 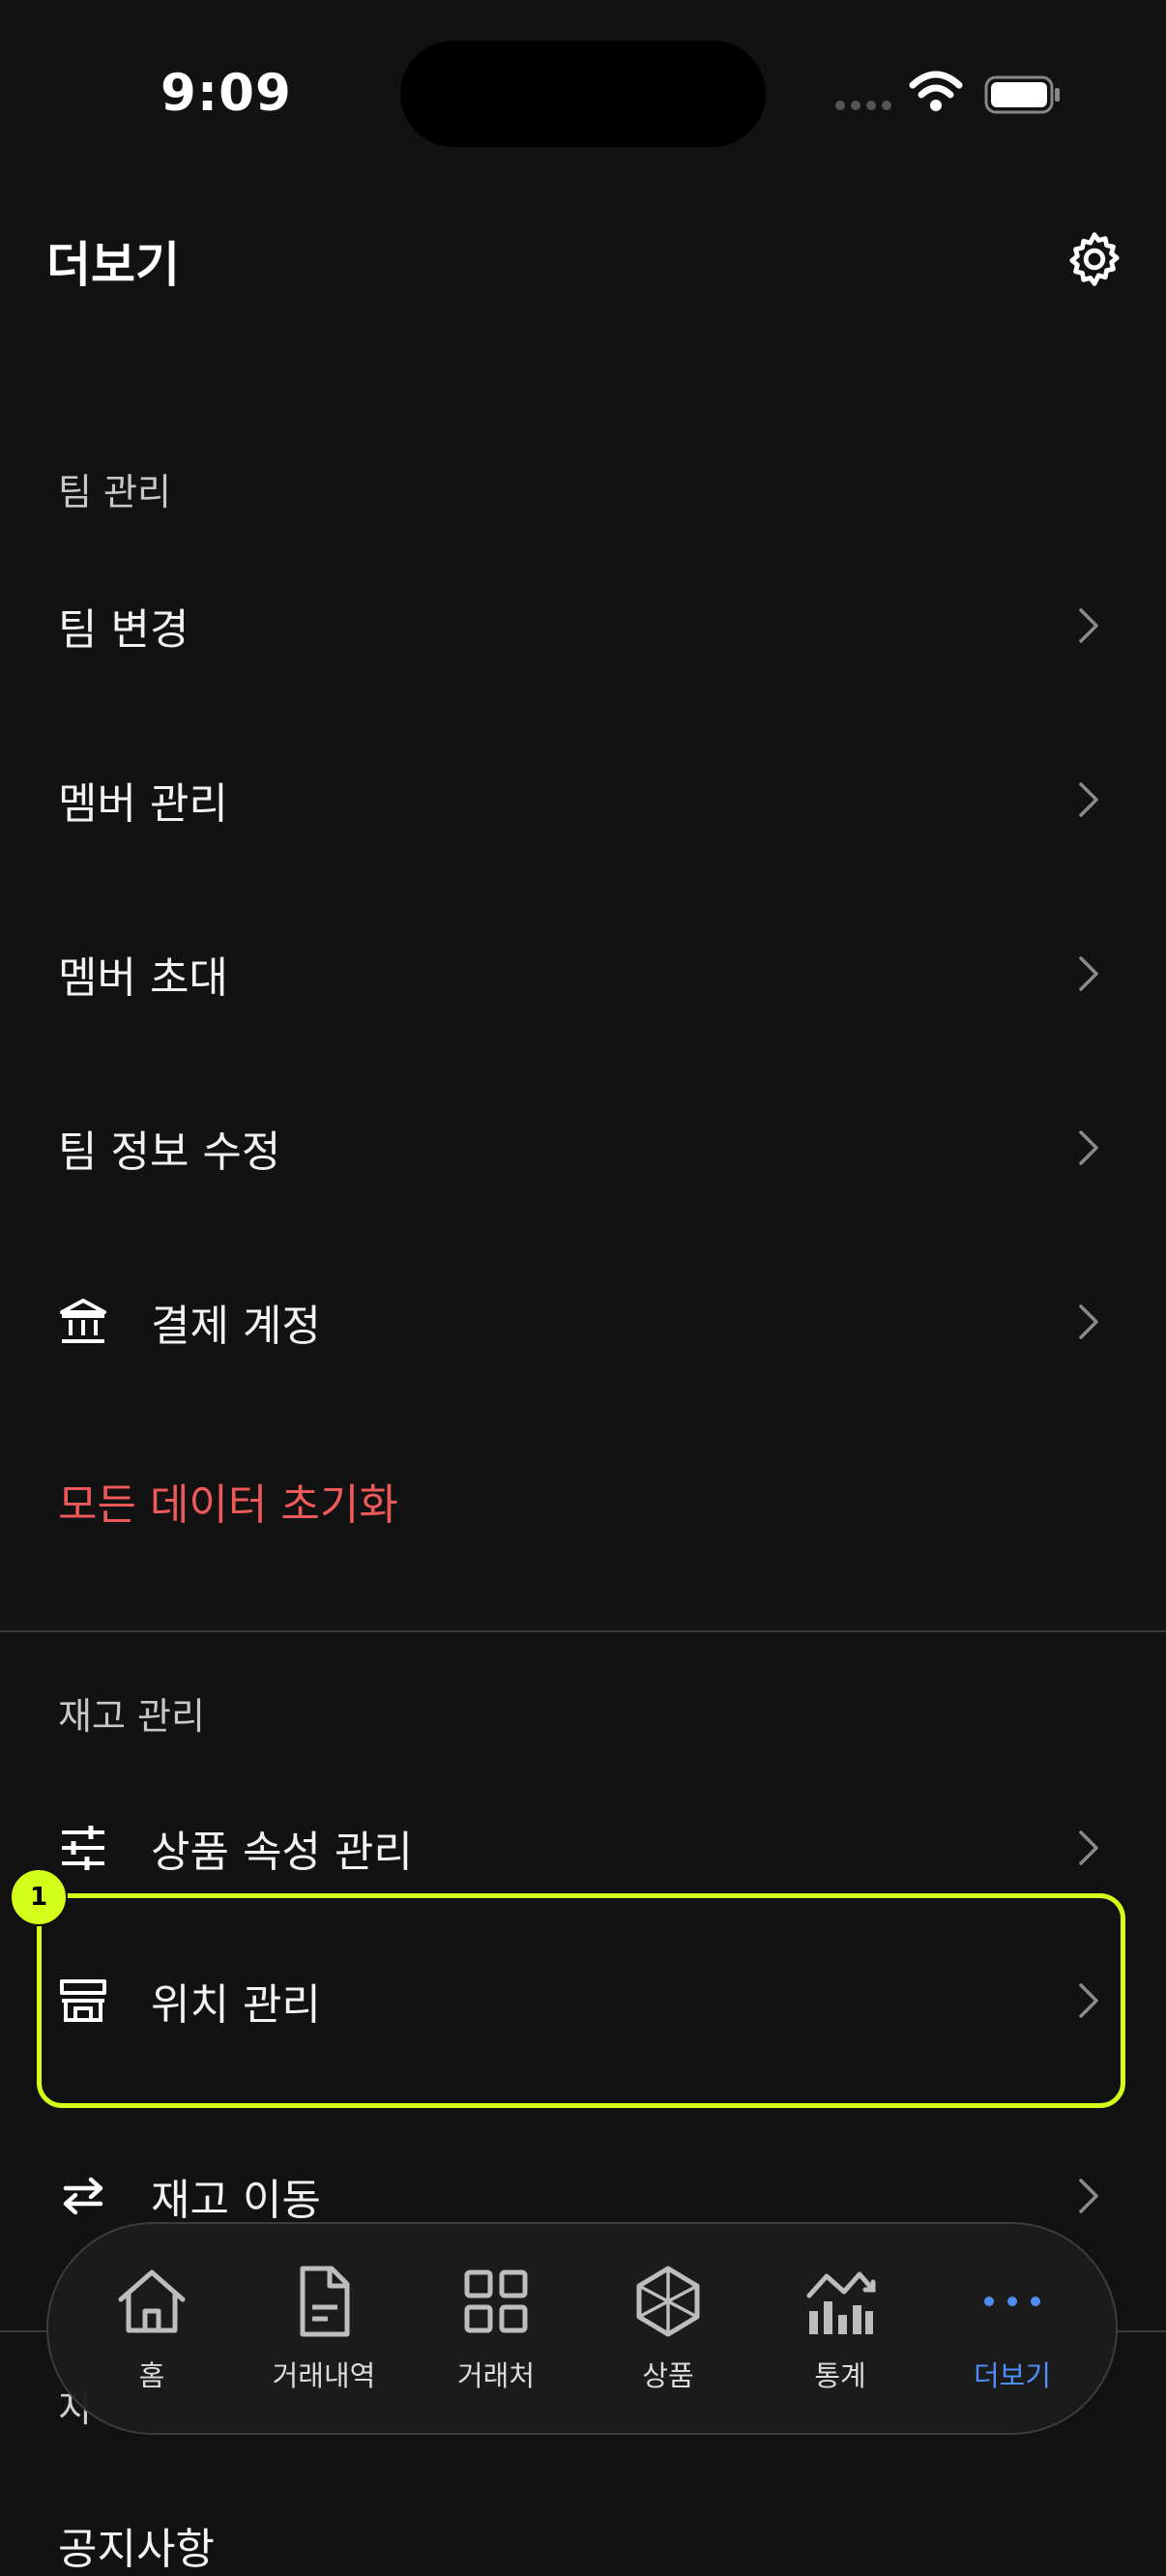 I want to click on tab-bar: 홈 거래내역 거래처 상품 통계 더보기, so click(x=582, y=2328).